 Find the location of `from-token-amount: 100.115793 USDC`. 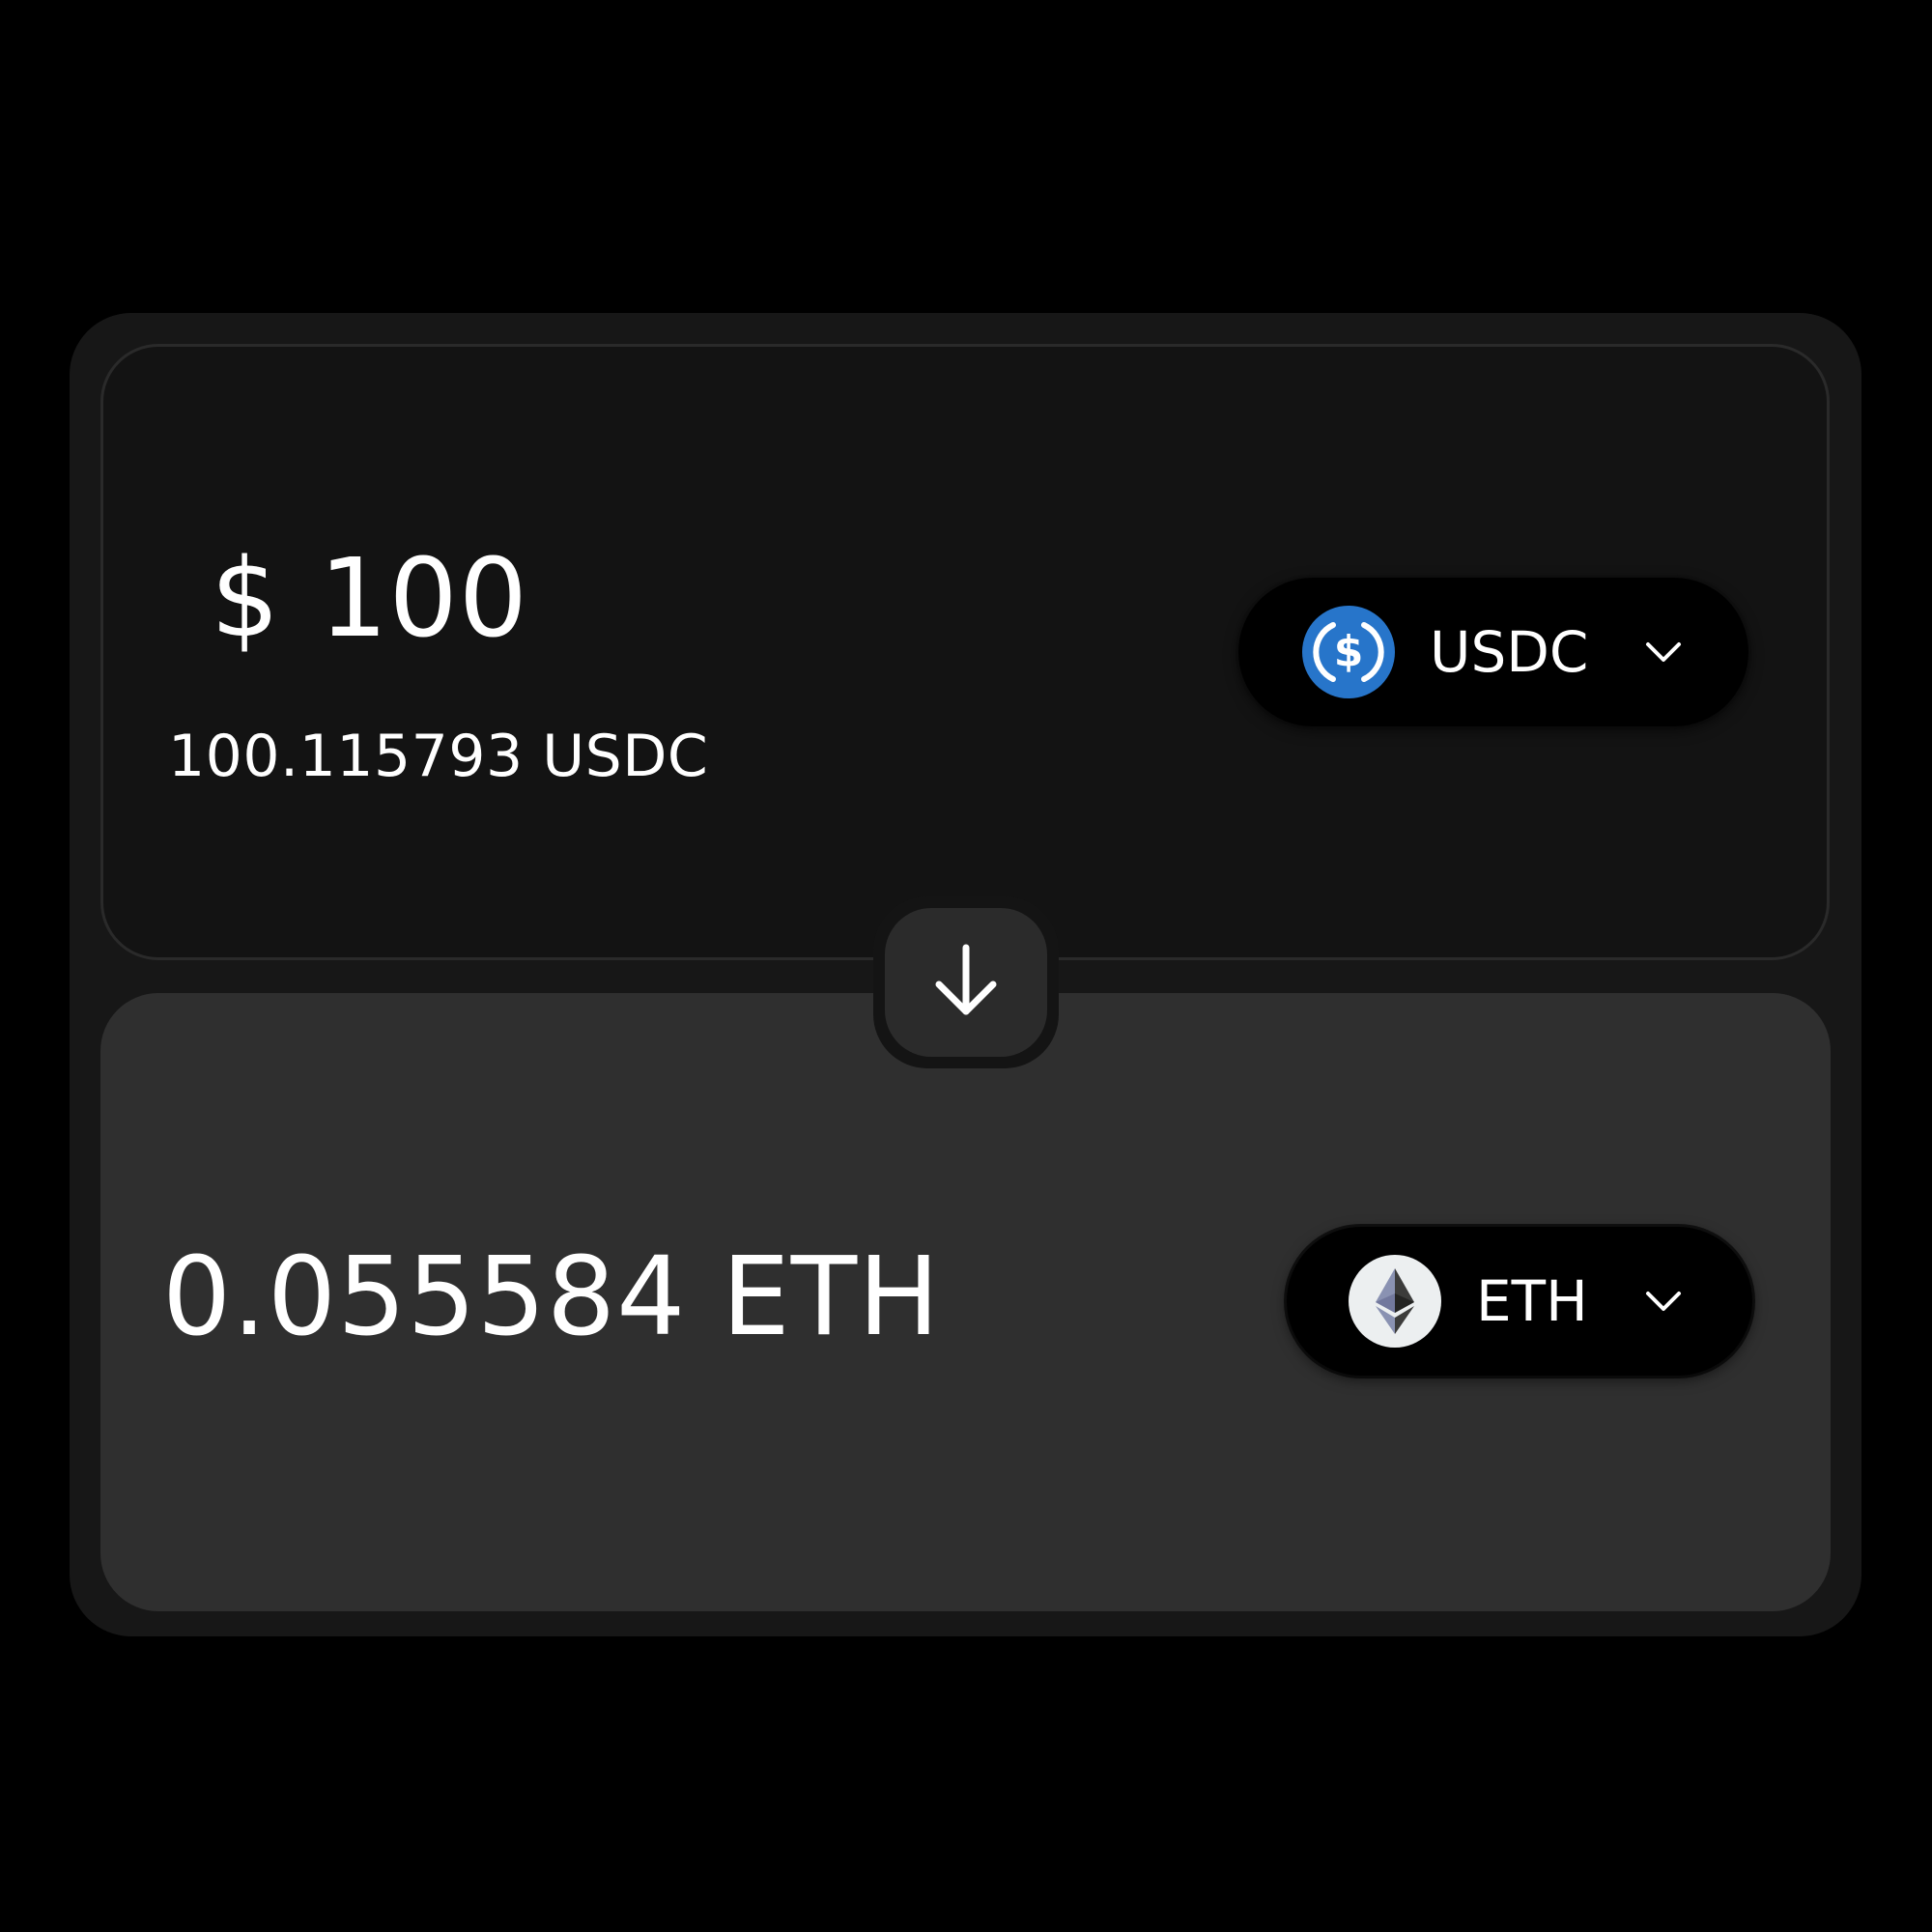

from-token-amount: 100.115793 USDC is located at coordinates (438, 756).